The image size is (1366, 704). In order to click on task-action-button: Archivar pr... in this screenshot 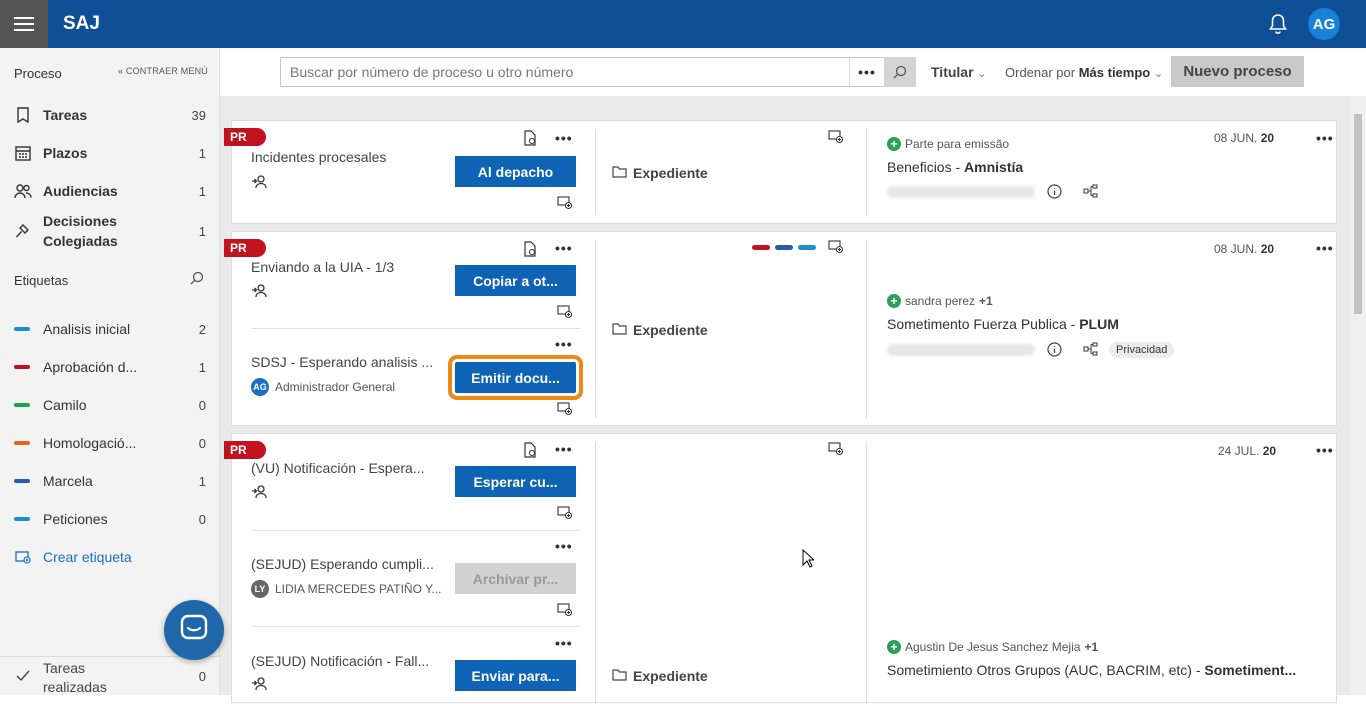, I will do `click(515, 578)`.